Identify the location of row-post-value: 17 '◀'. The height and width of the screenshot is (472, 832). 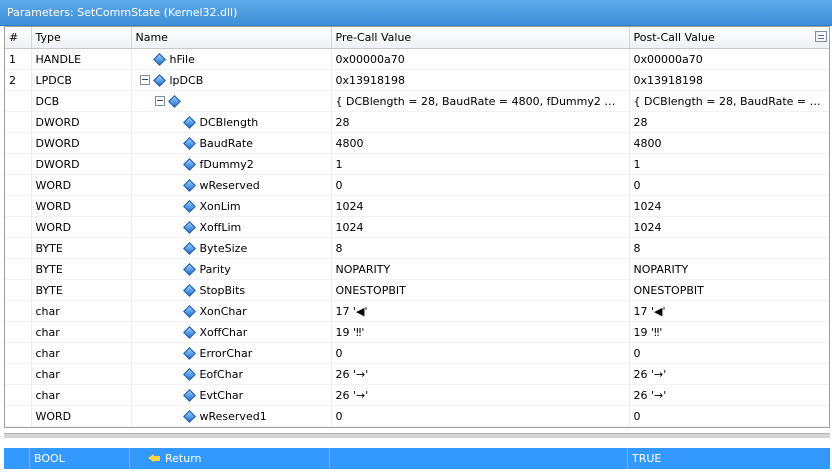
(729, 311).